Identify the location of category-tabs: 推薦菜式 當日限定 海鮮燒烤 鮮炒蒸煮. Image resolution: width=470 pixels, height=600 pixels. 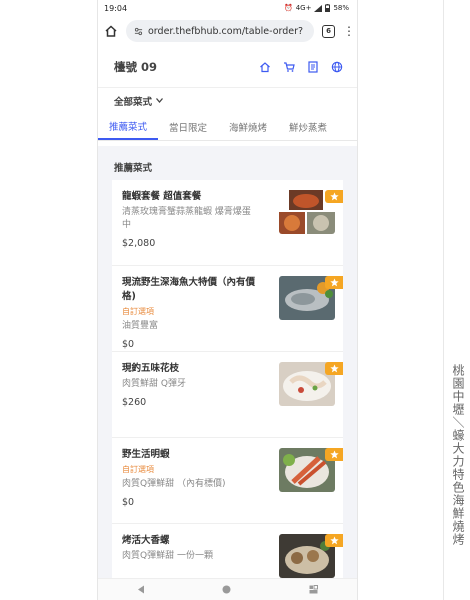
(227, 127).